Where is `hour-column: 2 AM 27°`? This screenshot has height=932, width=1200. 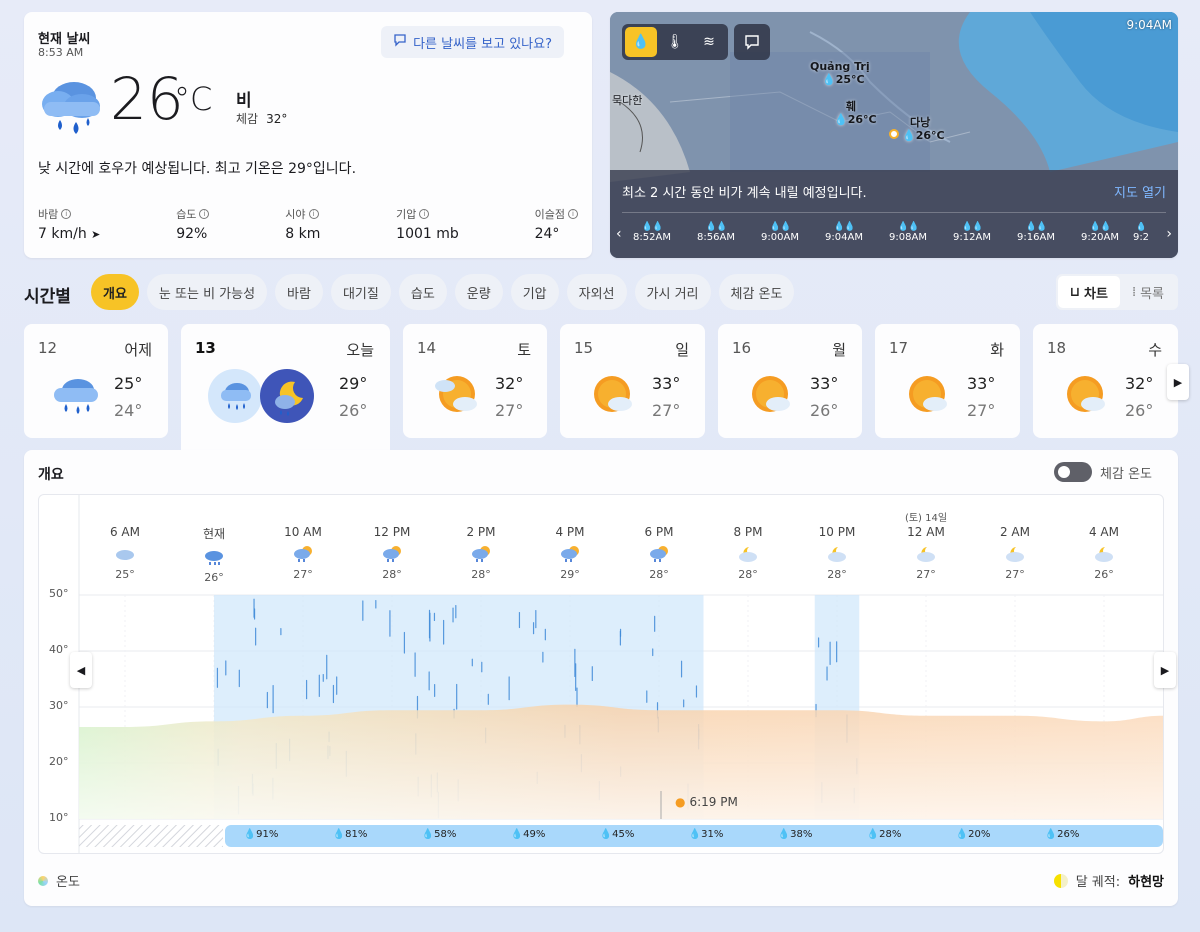 hour-column: 2 AM 27° is located at coordinates (1015, 553).